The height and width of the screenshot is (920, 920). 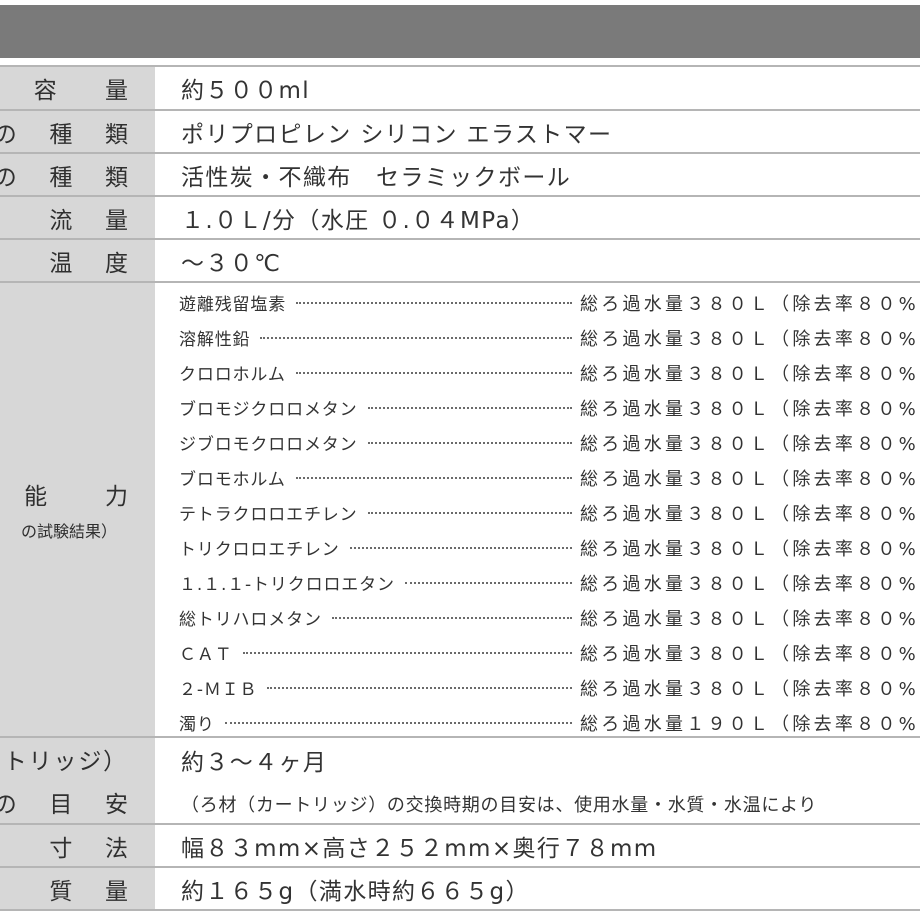 What do you see at coordinates (95, 848) in the screenshot?
I see `spec-label: 寸 法` at bounding box center [95, 848].